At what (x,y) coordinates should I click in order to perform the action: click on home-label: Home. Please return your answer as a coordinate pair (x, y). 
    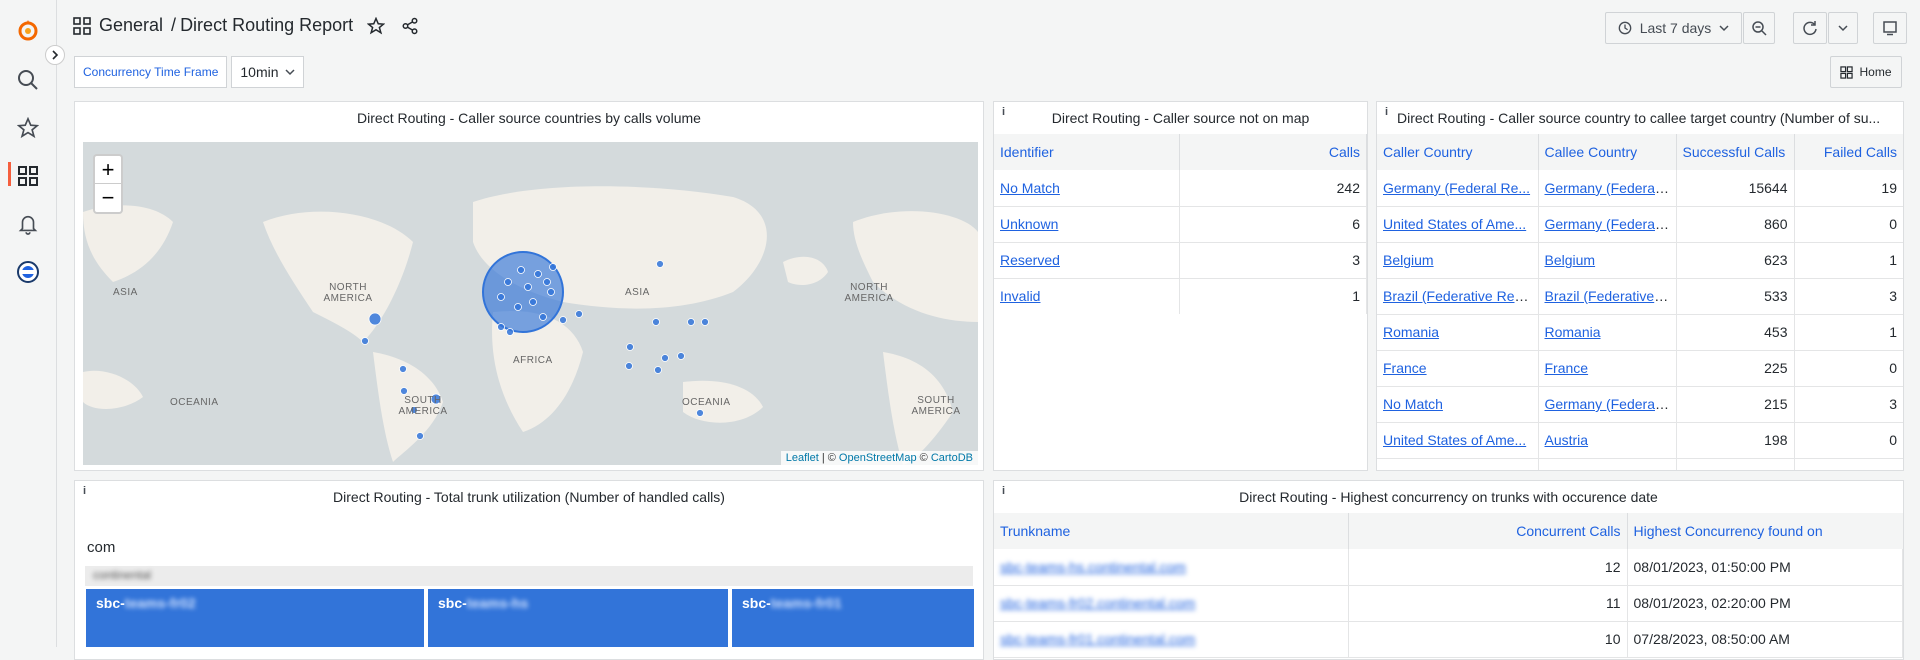
    Looking at the image, I should click on (1875, 72).